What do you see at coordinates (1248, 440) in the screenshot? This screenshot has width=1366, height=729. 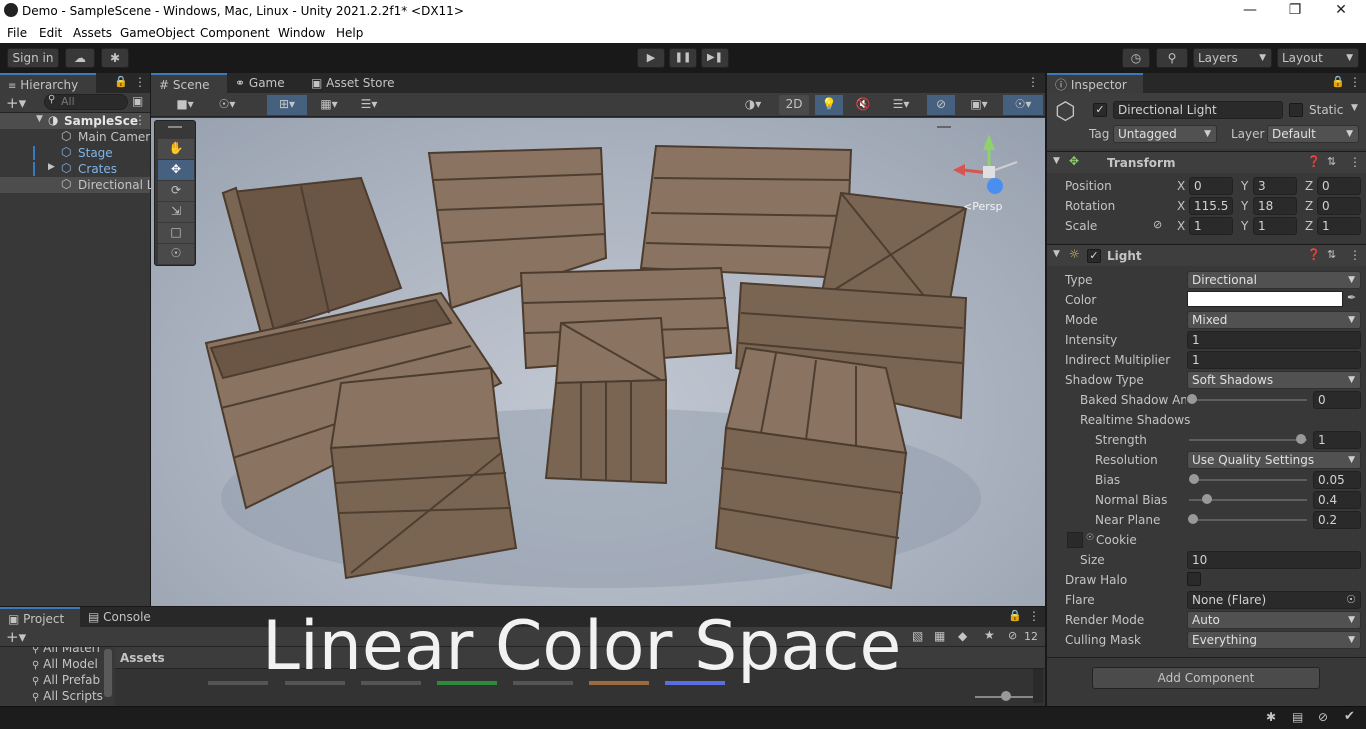 I see `strength-slider-track` at bounding box center [1248, 440].